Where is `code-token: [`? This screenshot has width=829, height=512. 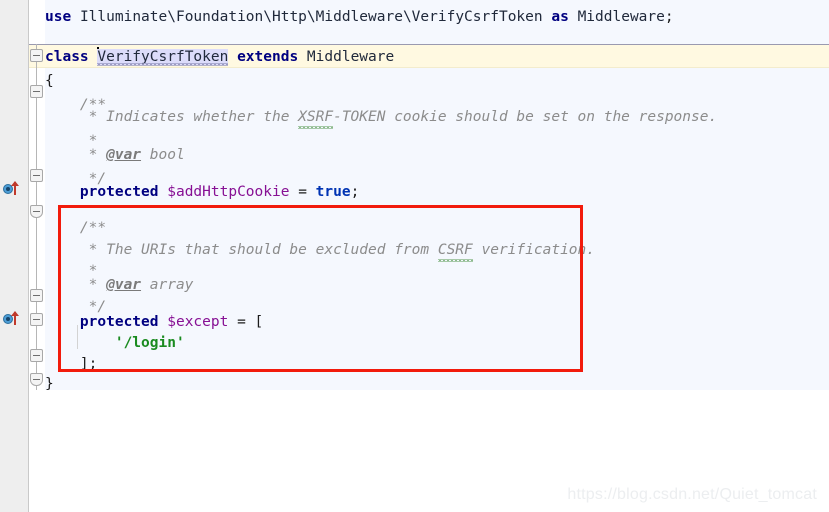 code-token: [ is located at coordinates (259, 322).